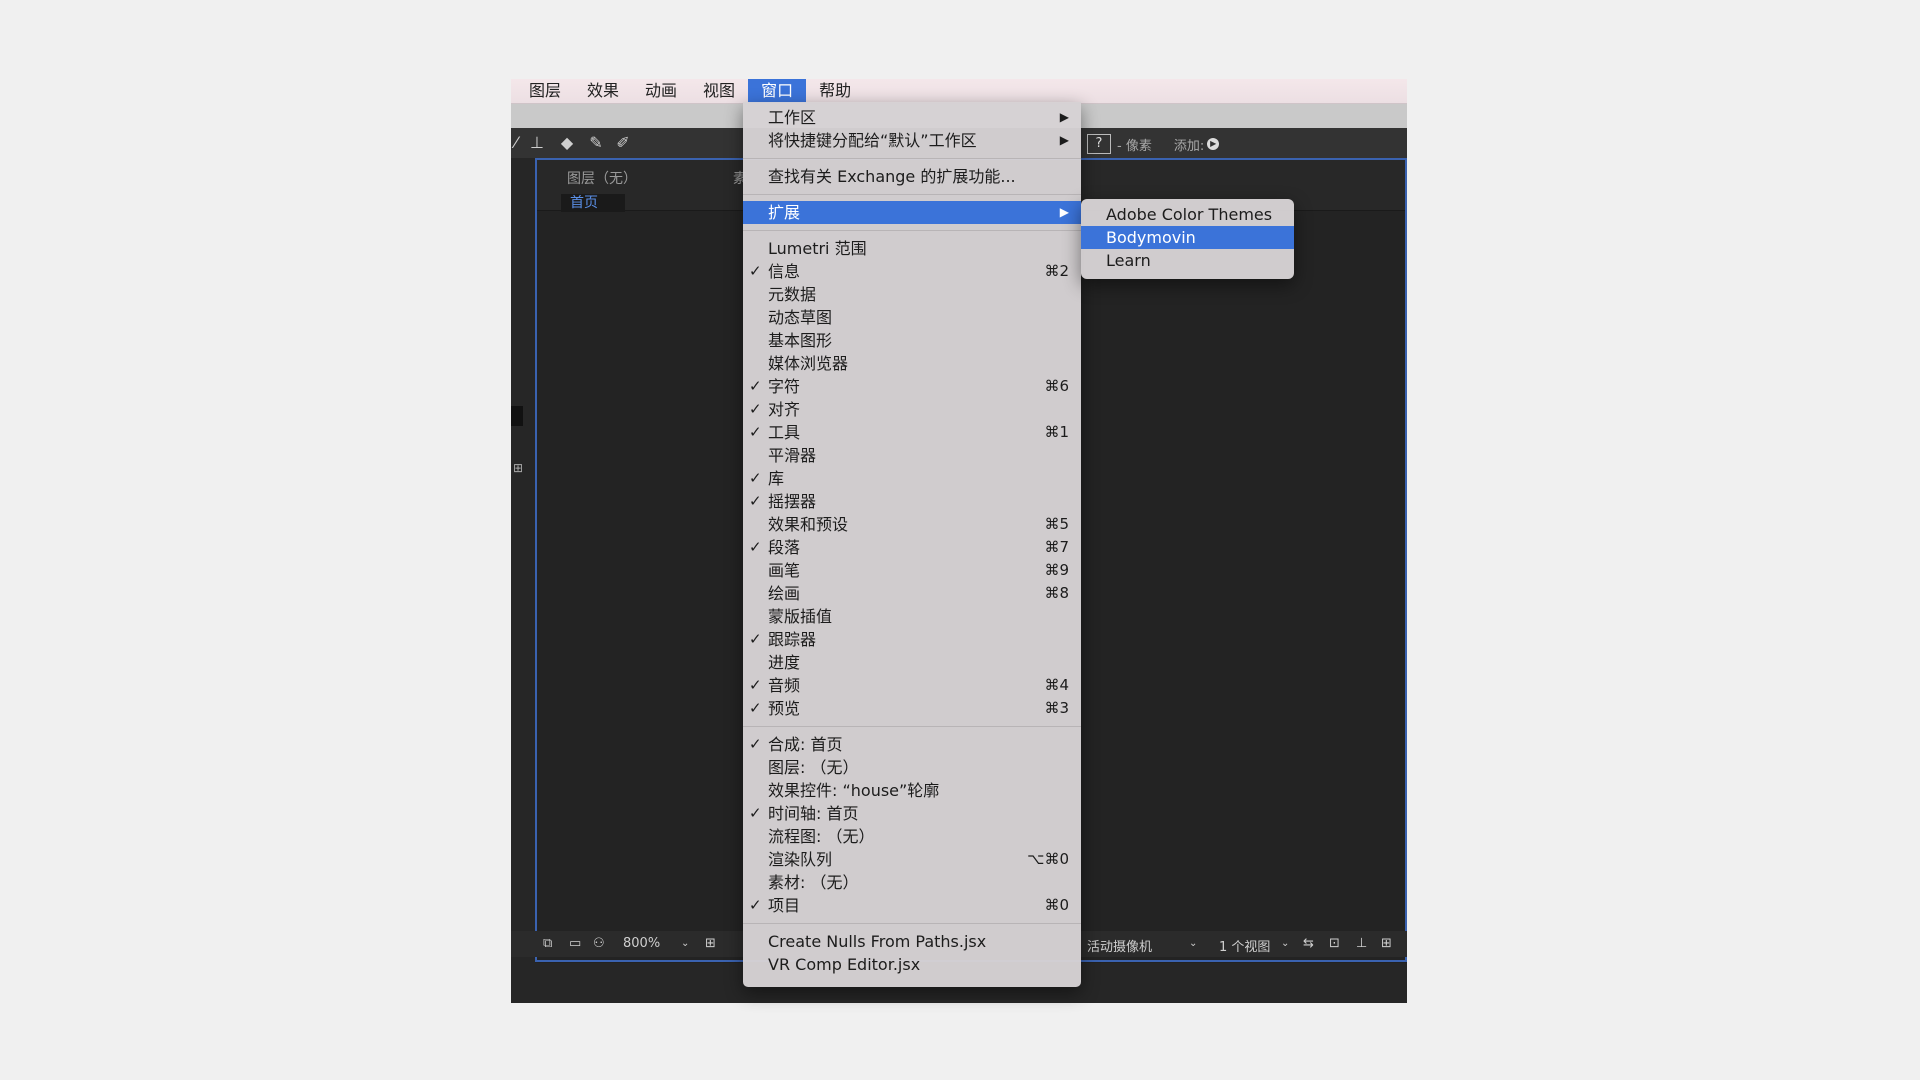 Image resolution: width=1920 pixels, height=1080 pixels. Describe the element at coordinates (912, 294) in the screenshot. I see `window-menu-item: 元数据` at that location.